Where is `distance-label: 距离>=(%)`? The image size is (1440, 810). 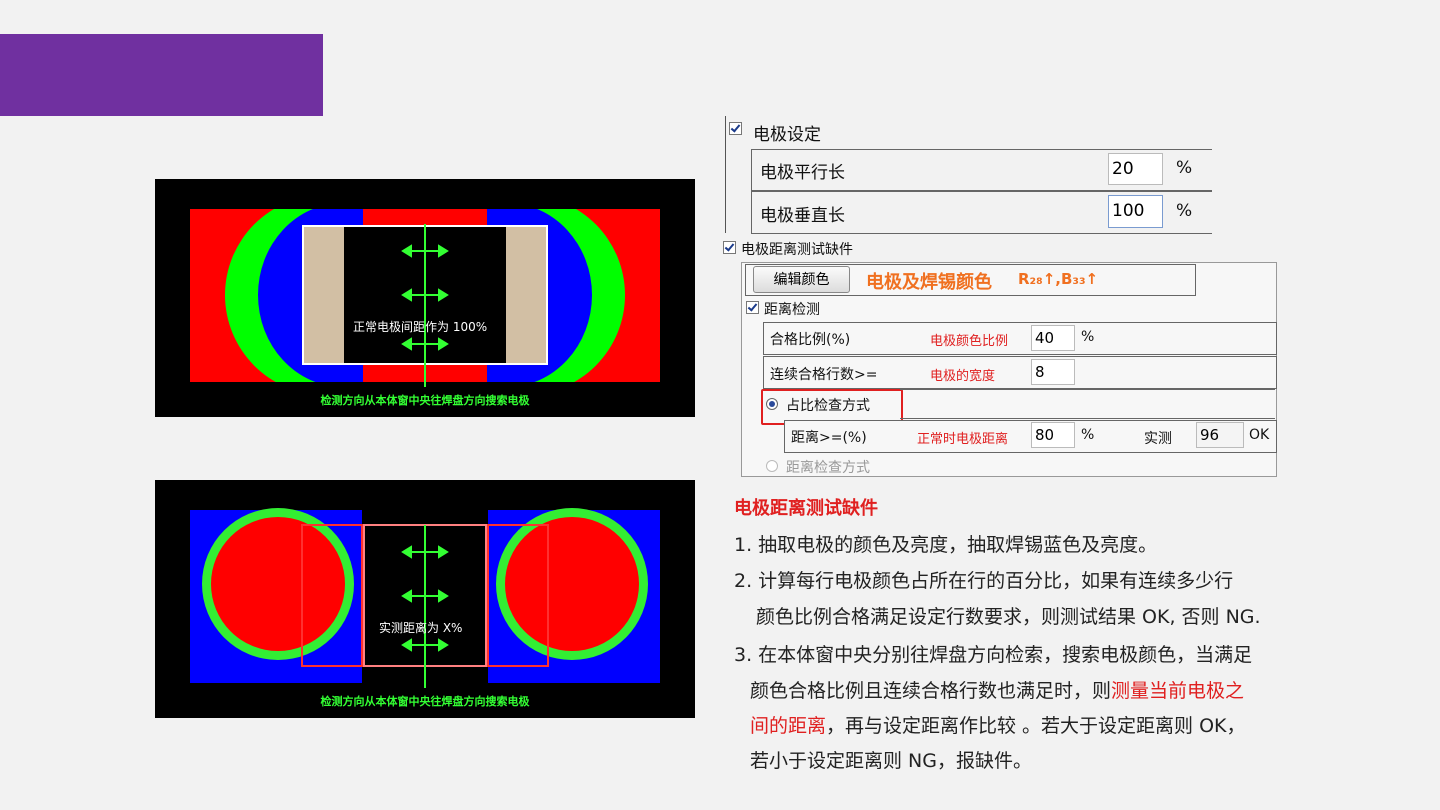
distance-label: 距离>=(%) is located at coordinates (829, 438).